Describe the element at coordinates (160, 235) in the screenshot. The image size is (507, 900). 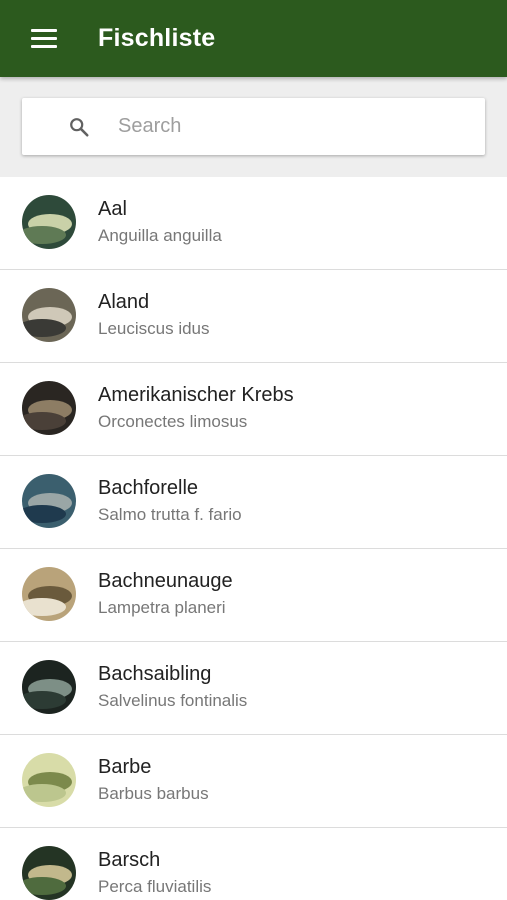
I see `fish-latin-name: Anguilla anguilla` at that location.